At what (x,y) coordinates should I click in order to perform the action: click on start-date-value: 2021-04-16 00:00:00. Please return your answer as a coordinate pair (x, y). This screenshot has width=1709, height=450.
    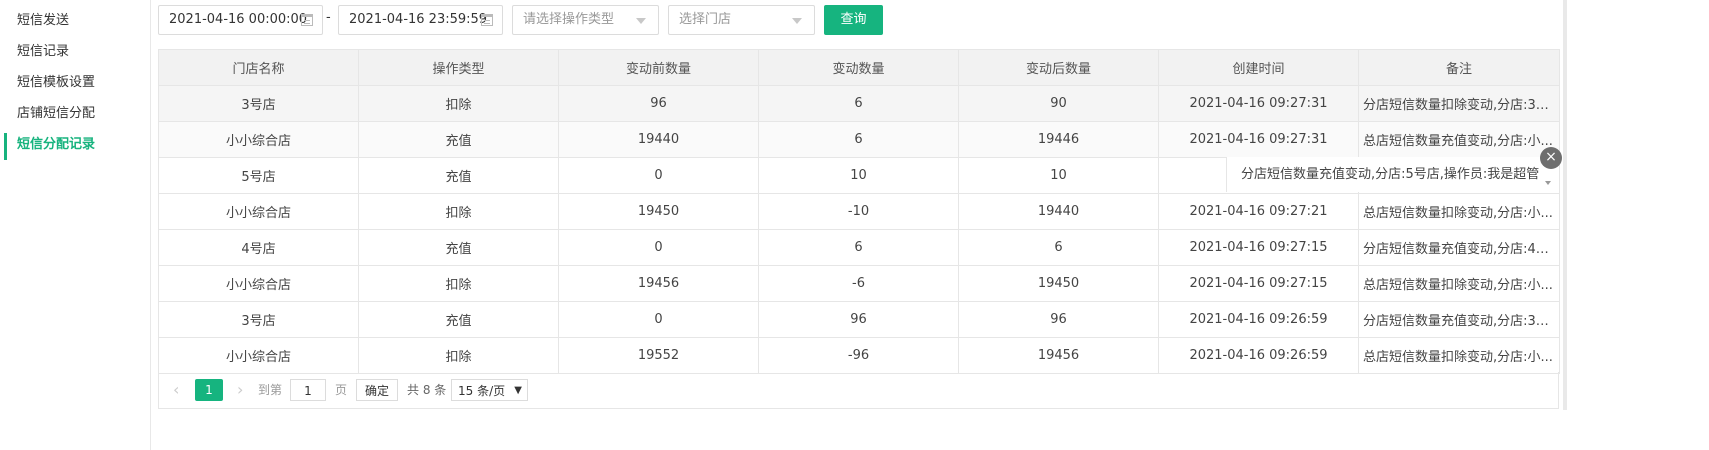
    Looking at the image, I should click on (238, 19).